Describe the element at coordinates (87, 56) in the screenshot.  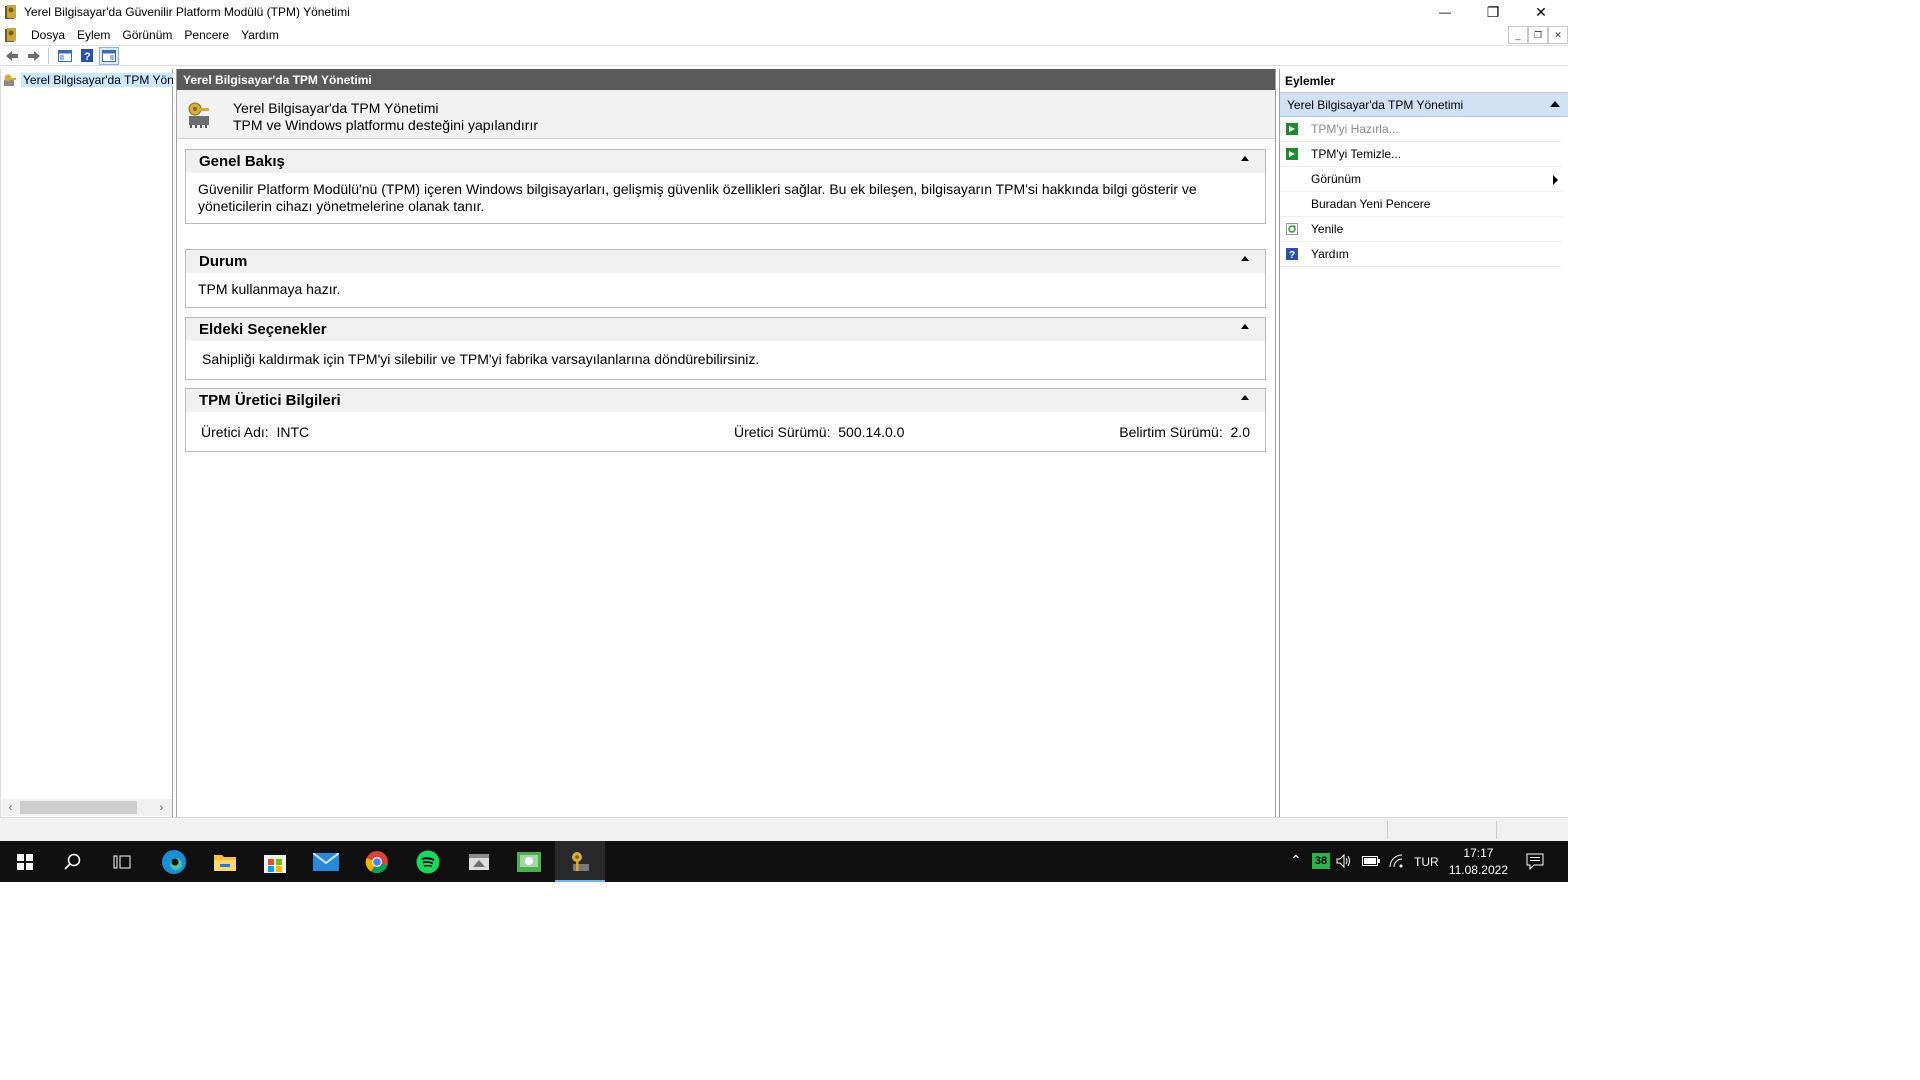
I see `help-toolbar-button: ?` at that location.